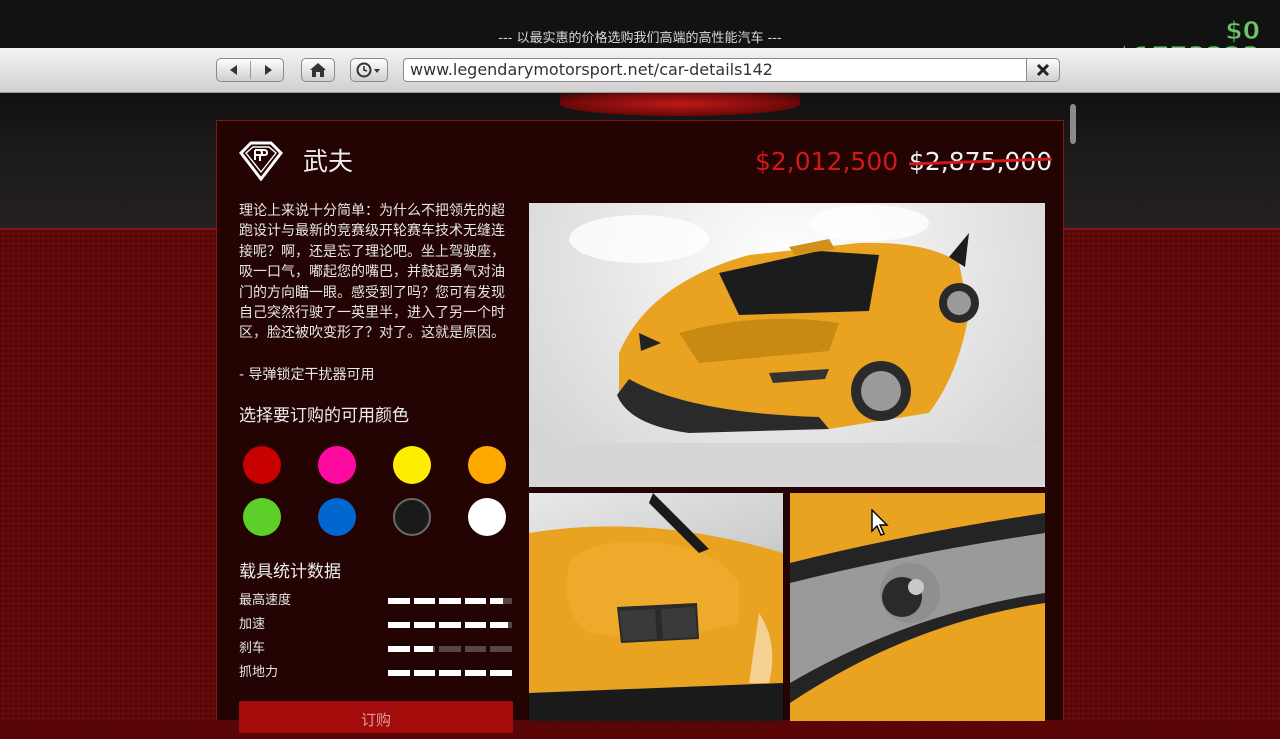 The image size is (1280, 739). I want to click on home-icon, so click(318, 70).